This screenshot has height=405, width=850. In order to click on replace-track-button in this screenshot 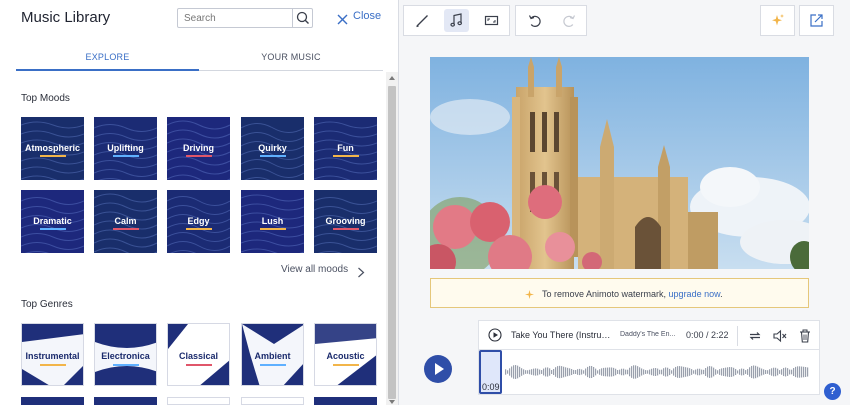, I will do `click(755, 336)`.